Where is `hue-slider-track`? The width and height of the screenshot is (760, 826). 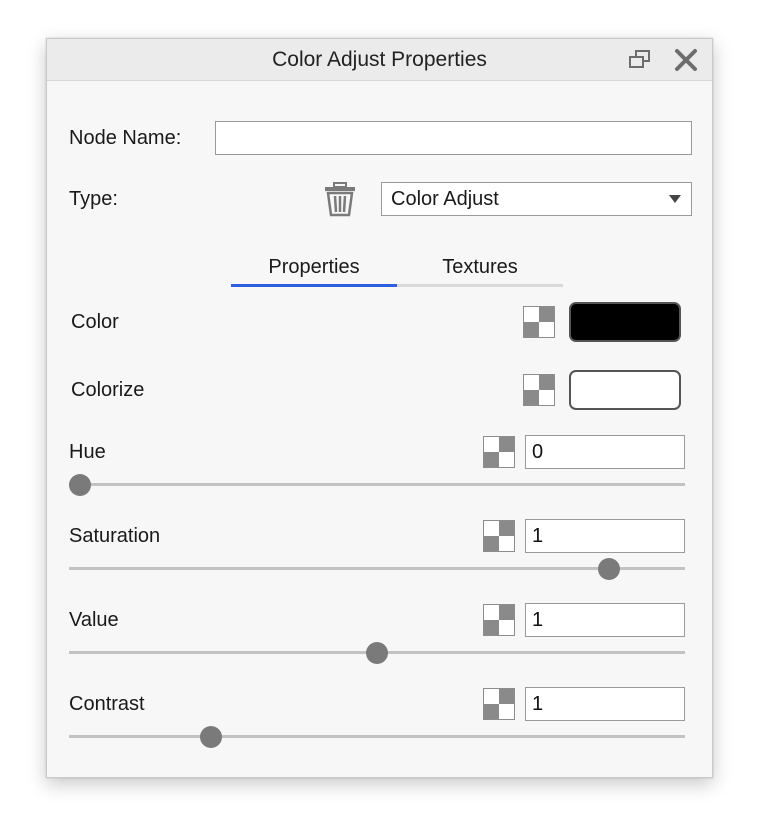
hue-slider-track is located at coordinates (377, 484).